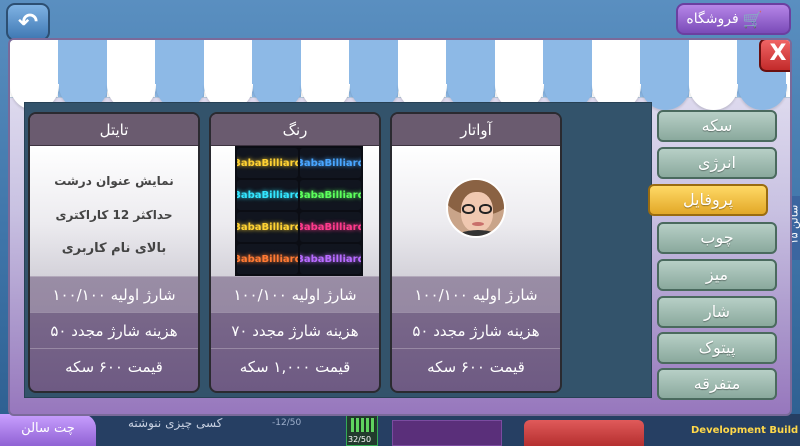 This screenshot has width=800, height=446. I want to click on shop-label: فروشگاه, so click(712, 19).